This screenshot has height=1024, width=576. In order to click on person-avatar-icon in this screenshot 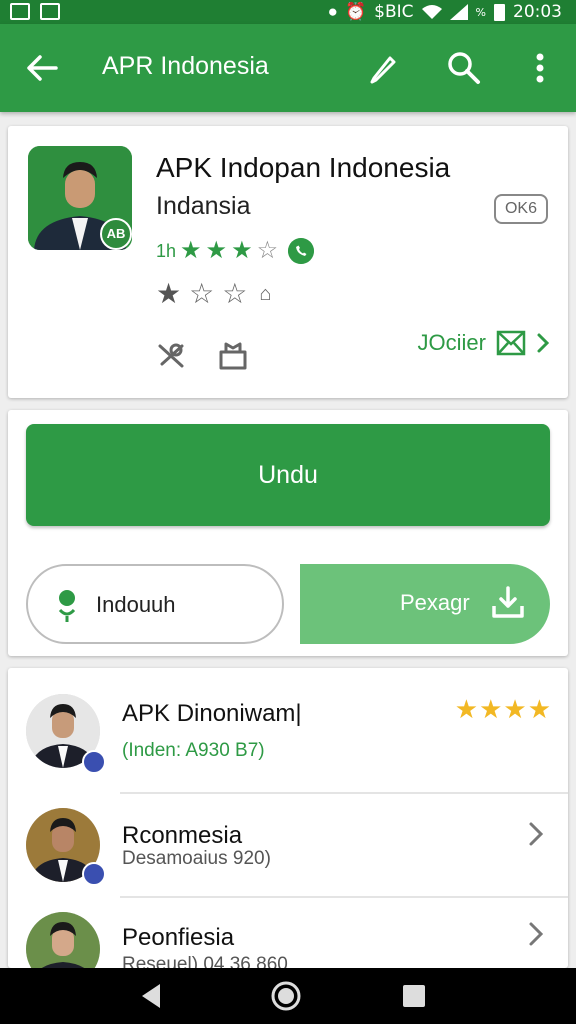, I will do `click(63, 940)`.